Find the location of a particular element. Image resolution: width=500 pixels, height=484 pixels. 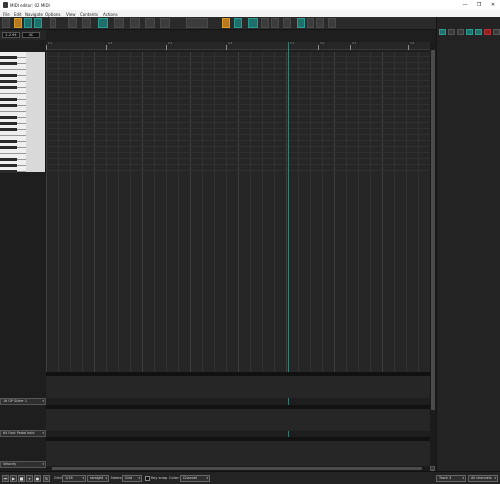

notes-value: Grid is located at coordinates (129, 478).